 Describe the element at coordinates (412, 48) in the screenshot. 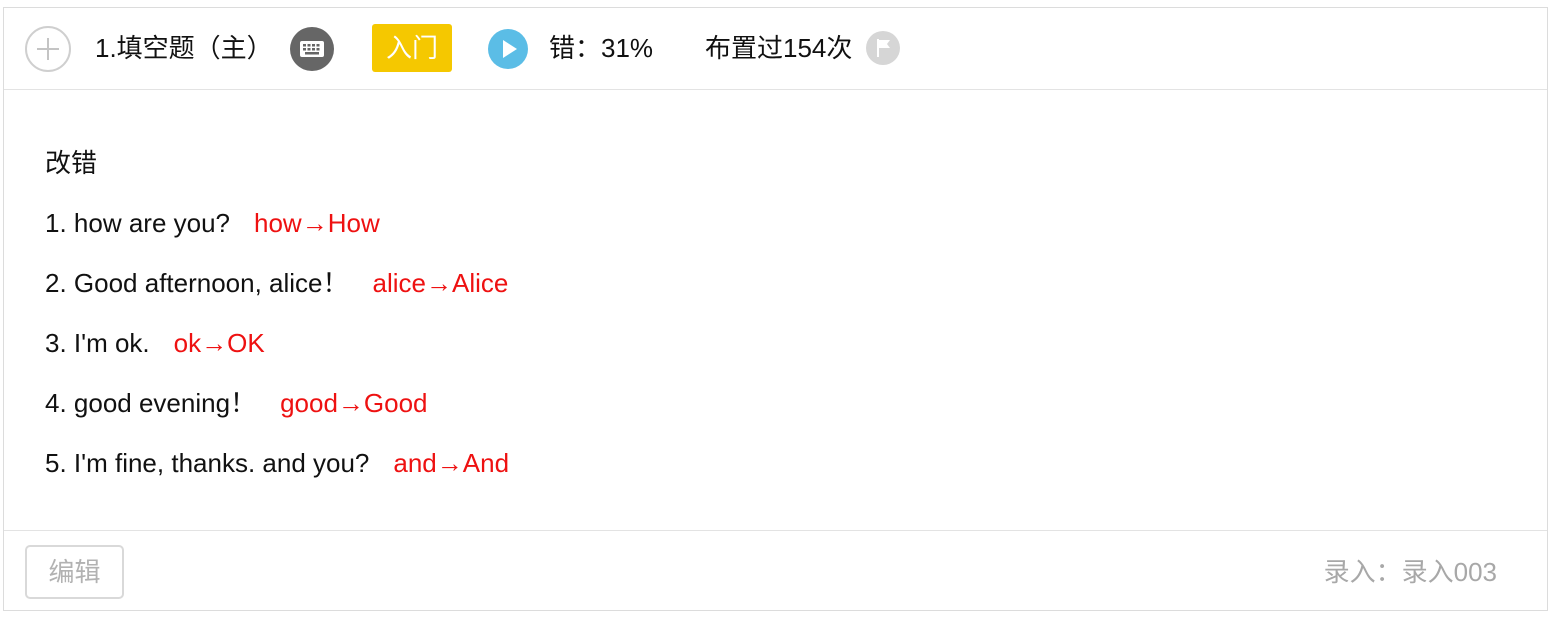

I see `level-badge: 入门` at that location.